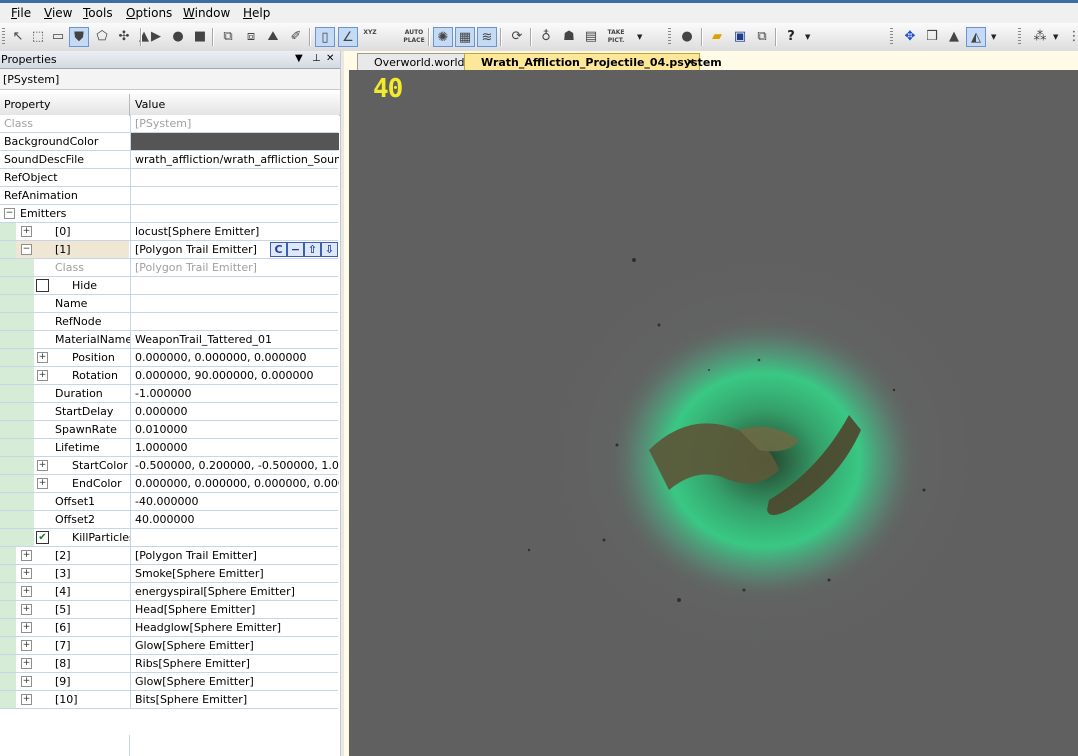 Image resolution: width=1078 pixels, height=756 pixels. Describe the element at coordinates (234, 681) in the screenshot. I see `property-value-cell: Glow[Sphere Emitter]` at that location.